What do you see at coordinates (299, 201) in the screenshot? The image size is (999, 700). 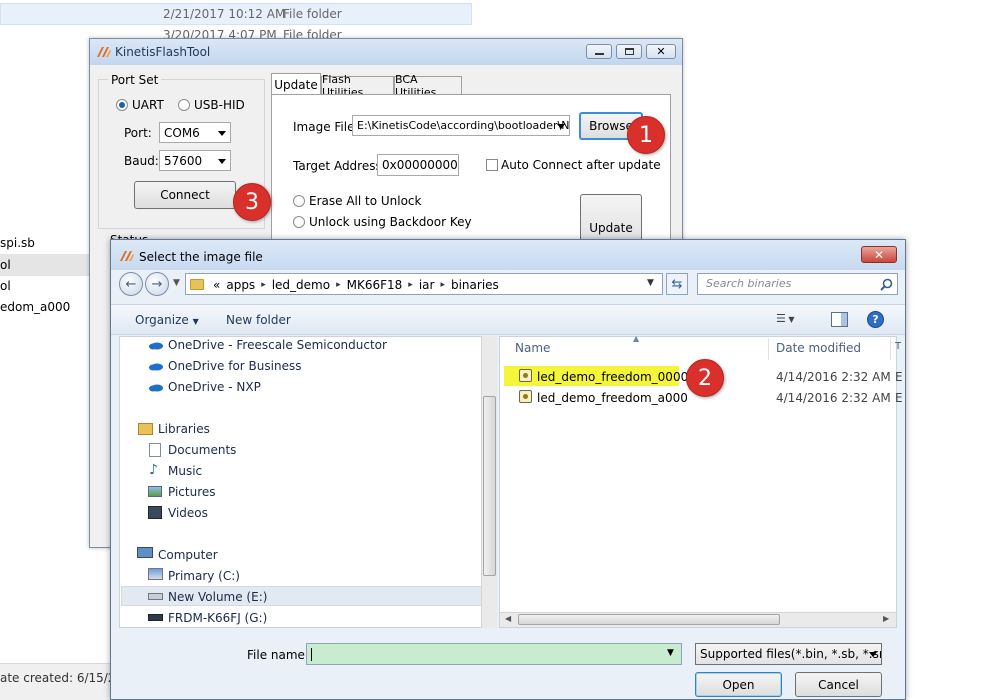 I see `erase-all-radio` at bounding box center [299, 201].